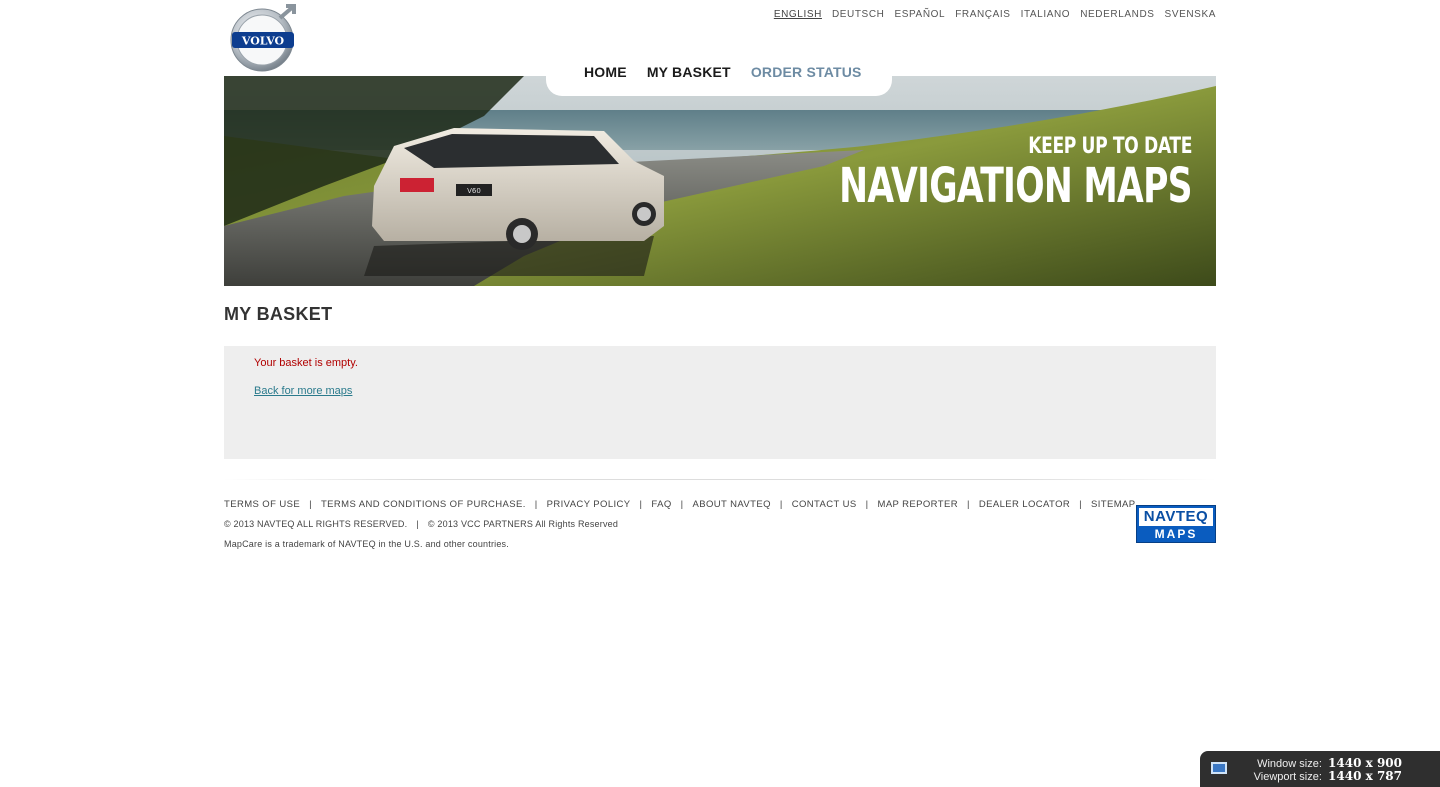 The height and width of the screenshot is (787, 1440). Describe the element at coordinates (824, 504) in the screenshot. I see `footer-link: CONTACT US` at that location.